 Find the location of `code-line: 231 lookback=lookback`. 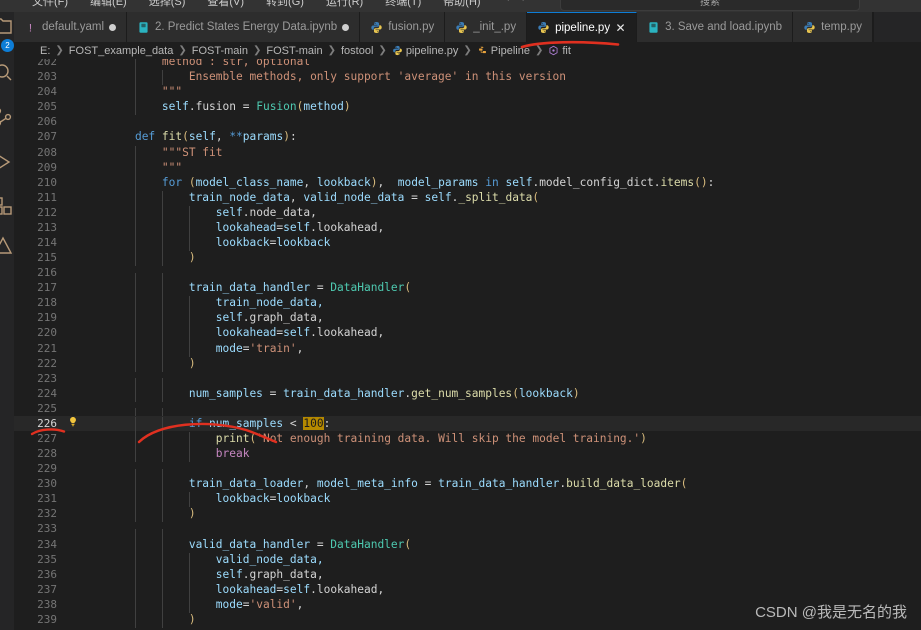

code-line: 231 lookback=lookback is located at coordinates (467, 499).